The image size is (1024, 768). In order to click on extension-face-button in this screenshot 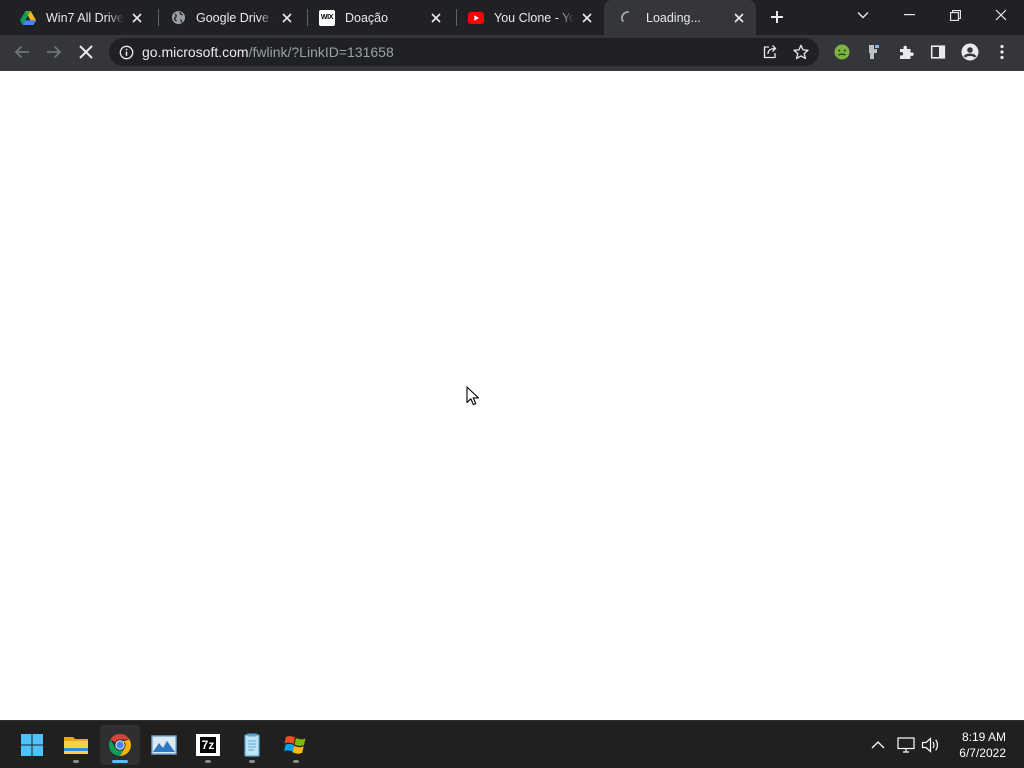, I will do `click(842, 52)`.